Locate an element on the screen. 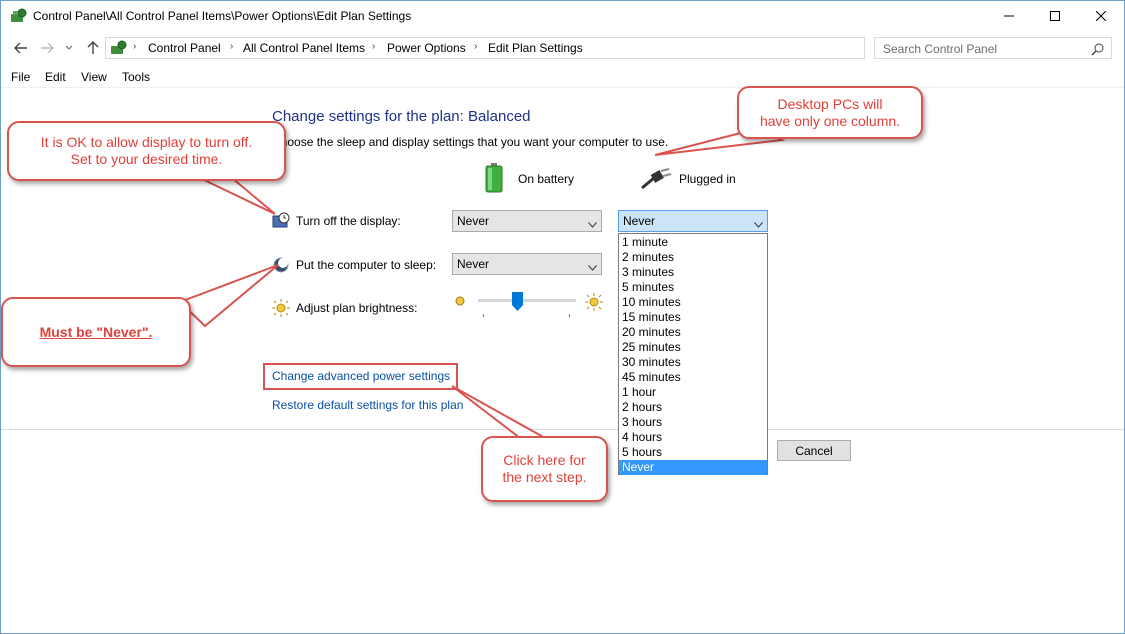 This screenshot has width=1125, height=634. dropdown-option: 3 minutes is located at coordinates (693, 272).